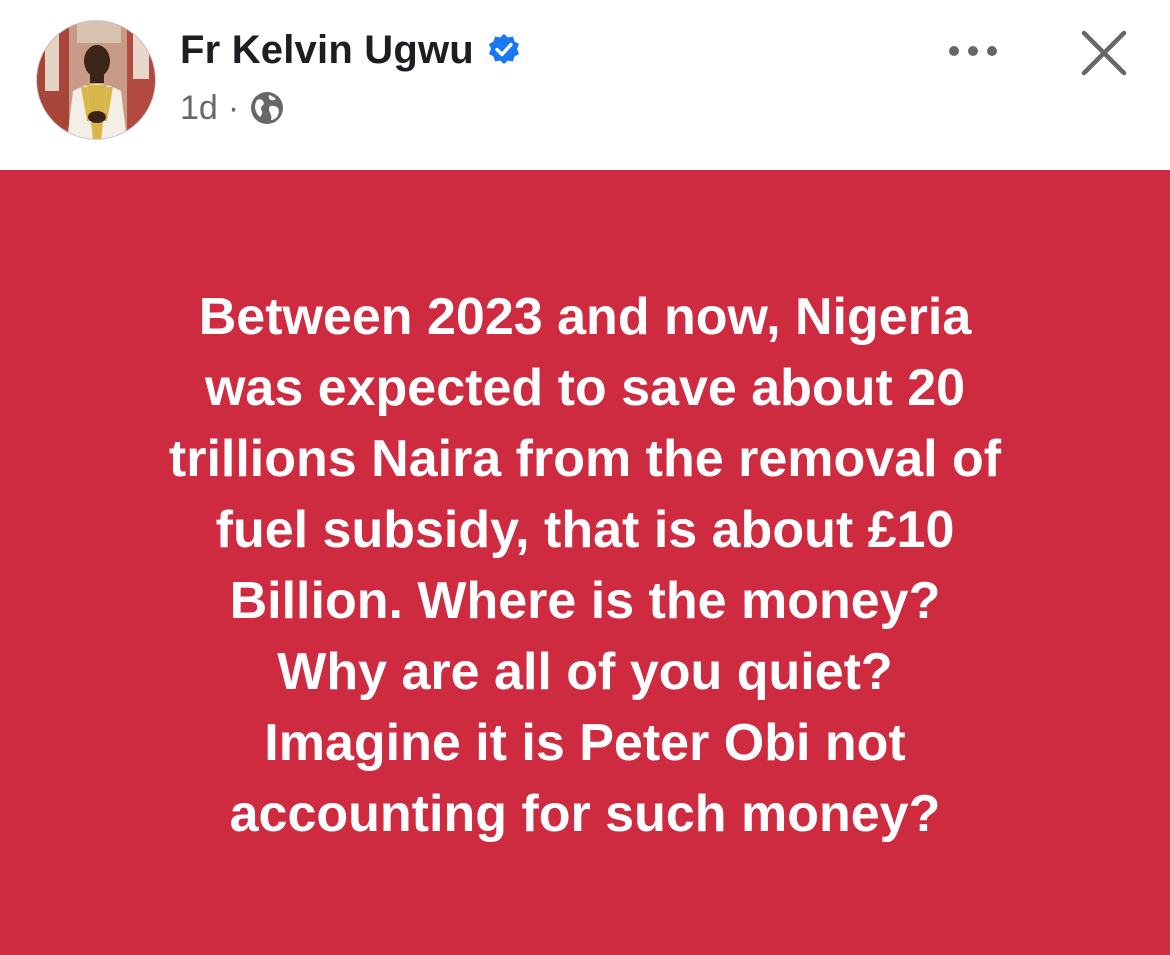  I want to click on verified-badge-icon, so click(504, 50).